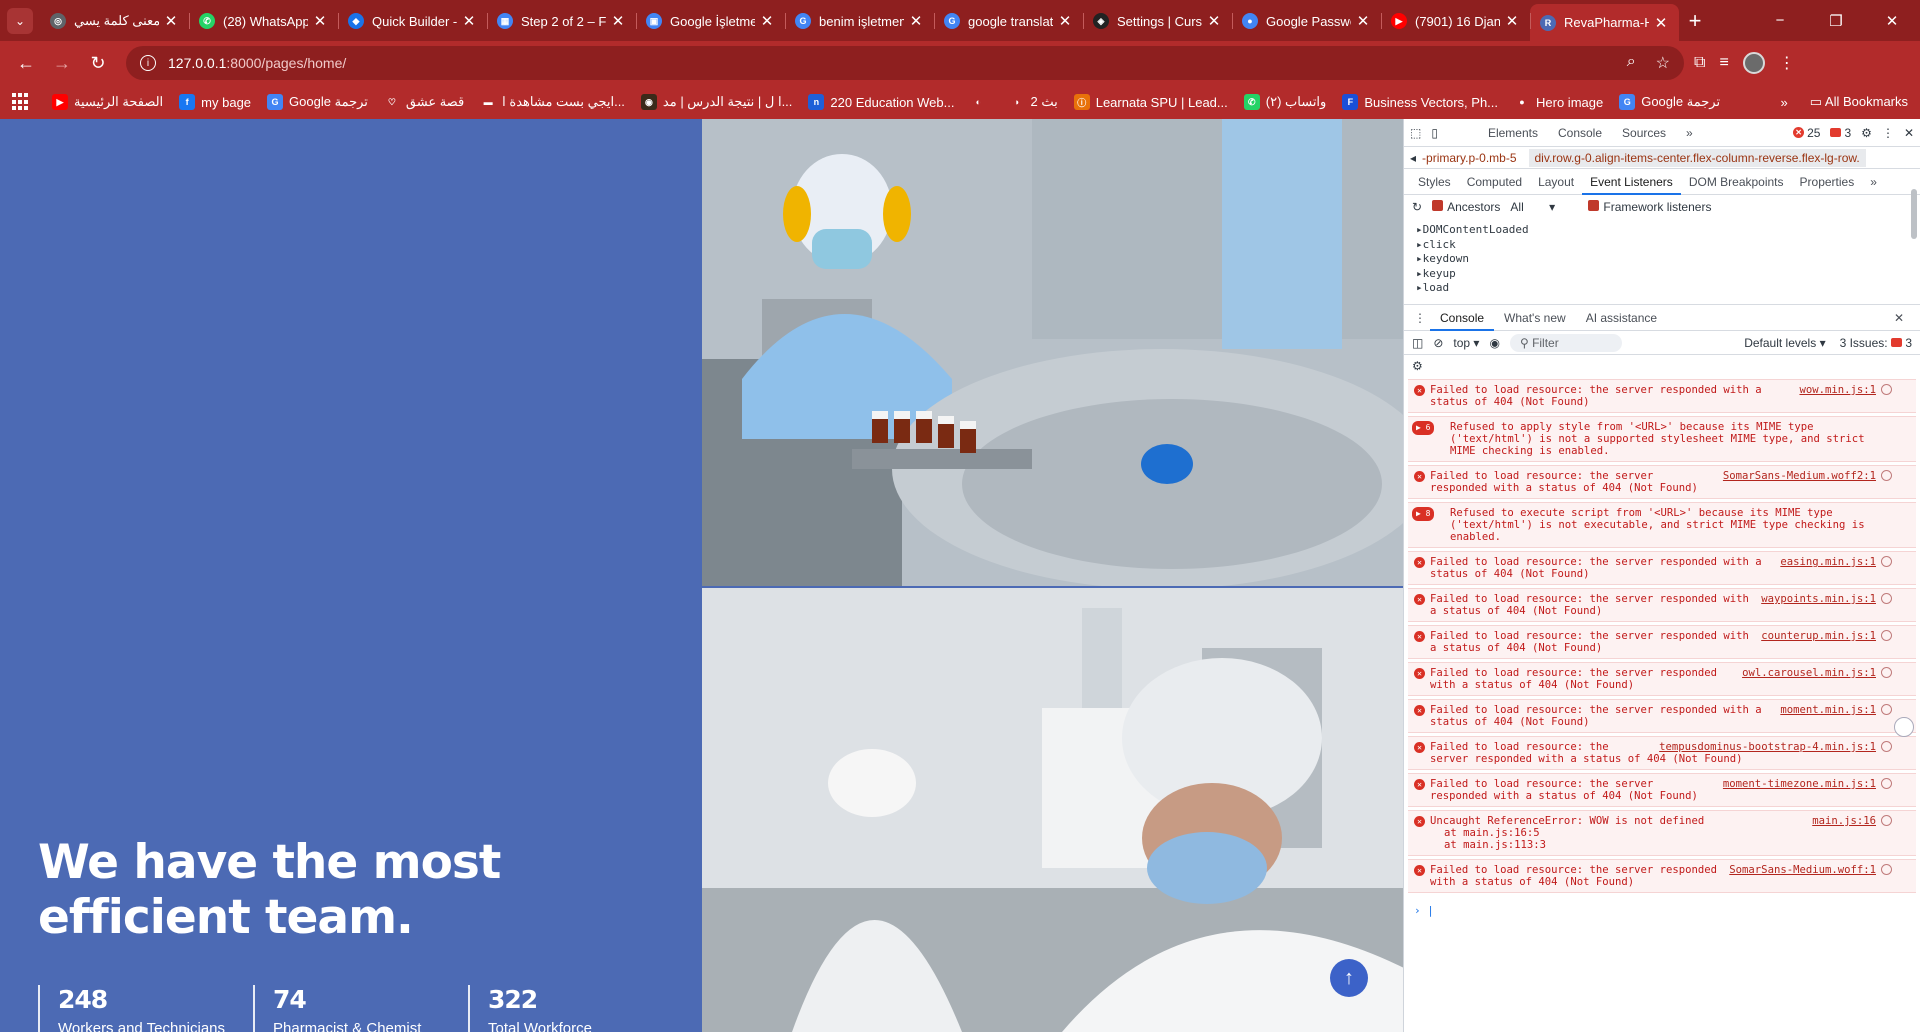 Image resolution: width=1920 pixels, height=1032 pixels. I want to click on forward-button: →, so click(62, 63).